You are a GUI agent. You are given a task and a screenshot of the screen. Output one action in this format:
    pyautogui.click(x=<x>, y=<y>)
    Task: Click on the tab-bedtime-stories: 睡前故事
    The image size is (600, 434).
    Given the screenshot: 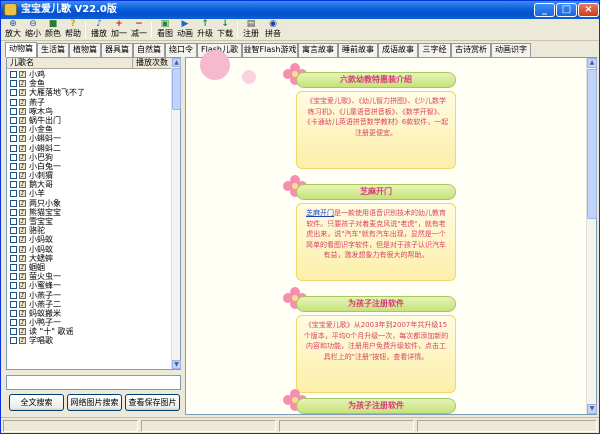 What is the action you would take?
    pyautogui.click(x=358, y=50)
    